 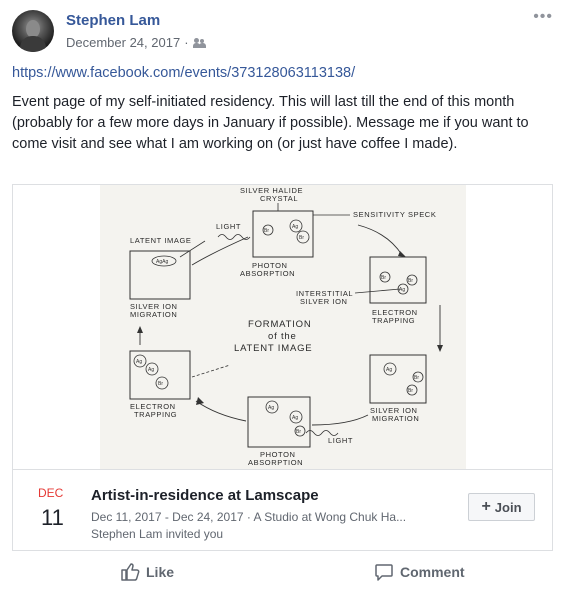 What do you see at coordinates (384, 572) in the screenshot?
I see `comment-bubble-icon` at bounding box center [384, 572].